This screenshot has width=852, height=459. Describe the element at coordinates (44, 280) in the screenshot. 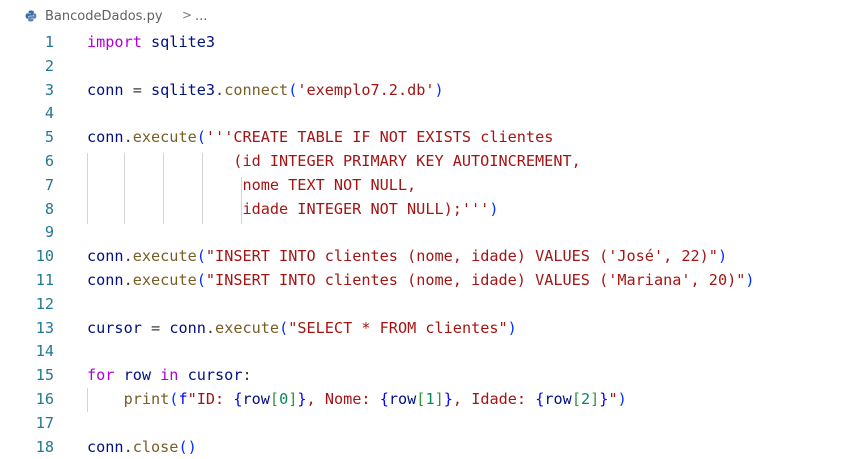

I see `line-number: 11` at that location.